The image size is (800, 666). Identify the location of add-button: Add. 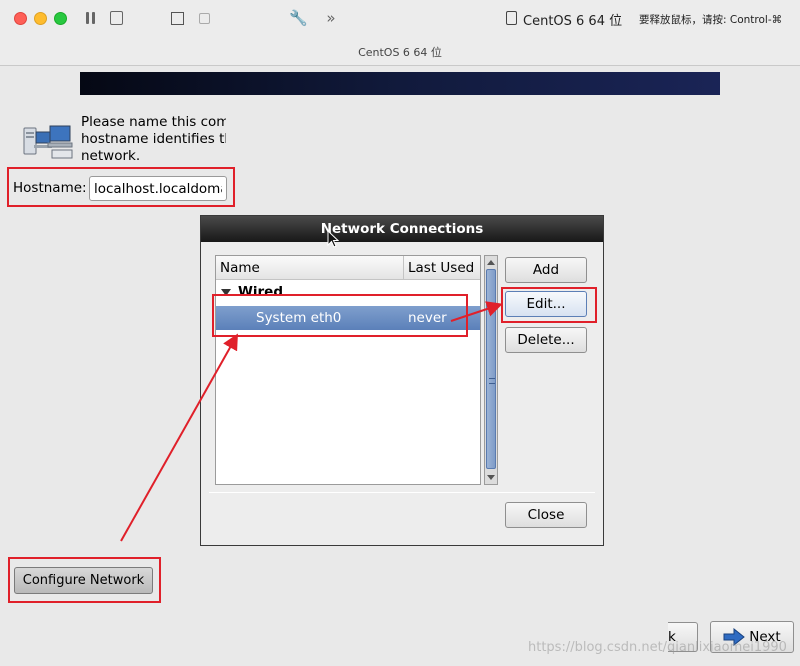
(546, 270).